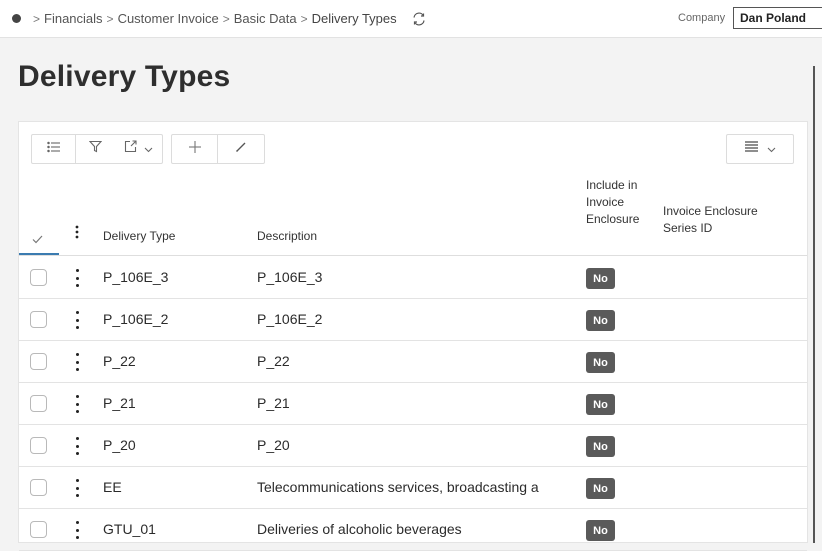 This screenshot has width=822, height=551. Describe the element at coordinates (413, 362) in the screenshot. I see `table-row: P_22 P_22 No` at that location.